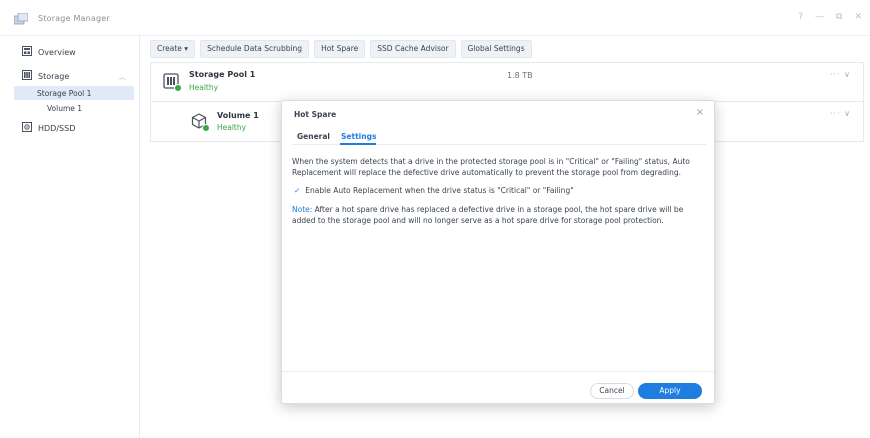 The image size is (870, 438). I want to click on overview-icon, so click(27, 51).